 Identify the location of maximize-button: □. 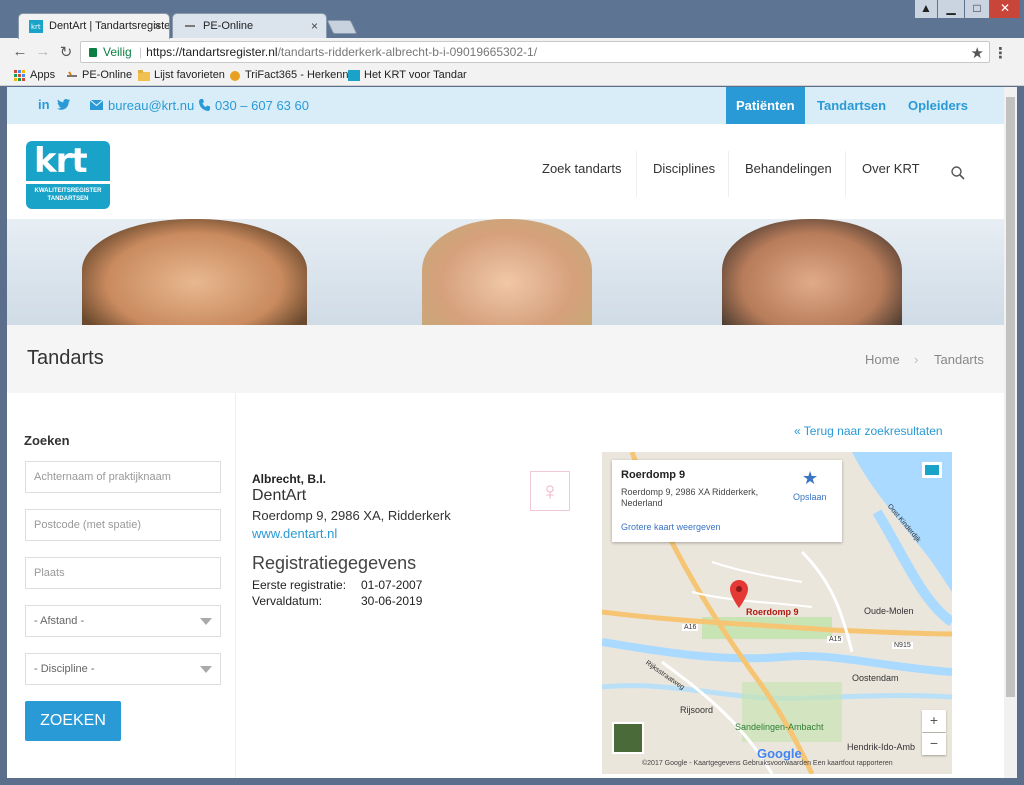
(977, 9).